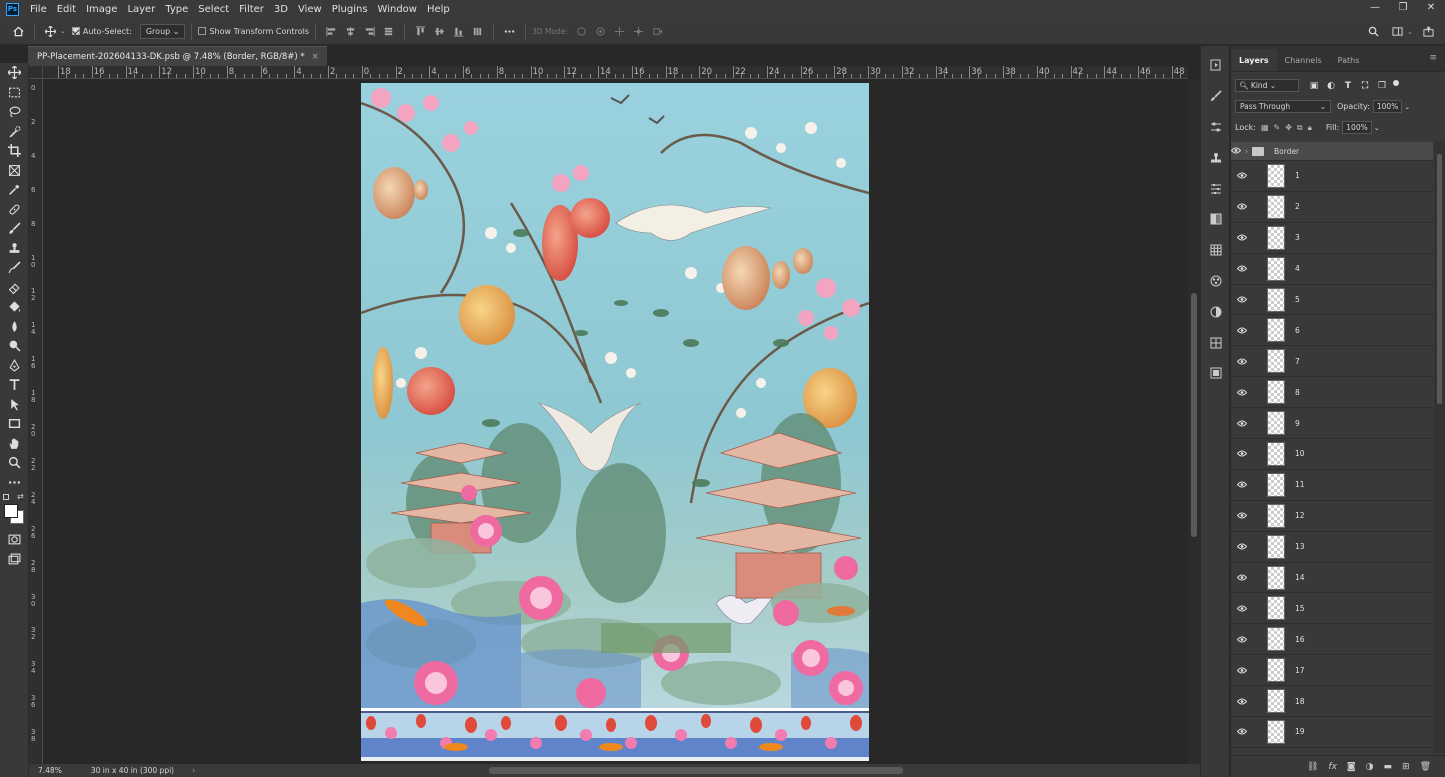 This screenshot has height=777, width=1445. Describe the element at coordinates (1194, 415) in the screenshot. I see `canvas-vertical-scroll-thumb` at that location.